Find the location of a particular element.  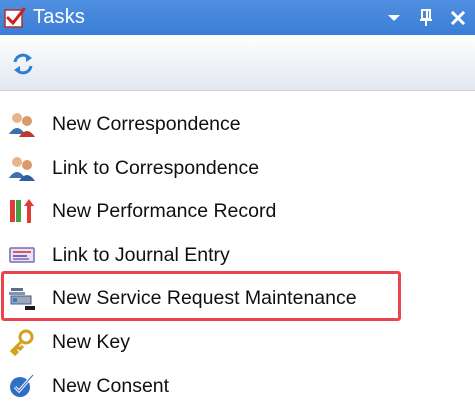

task-new-performance-record: New Performance Record is located at coordinates (200, 211).